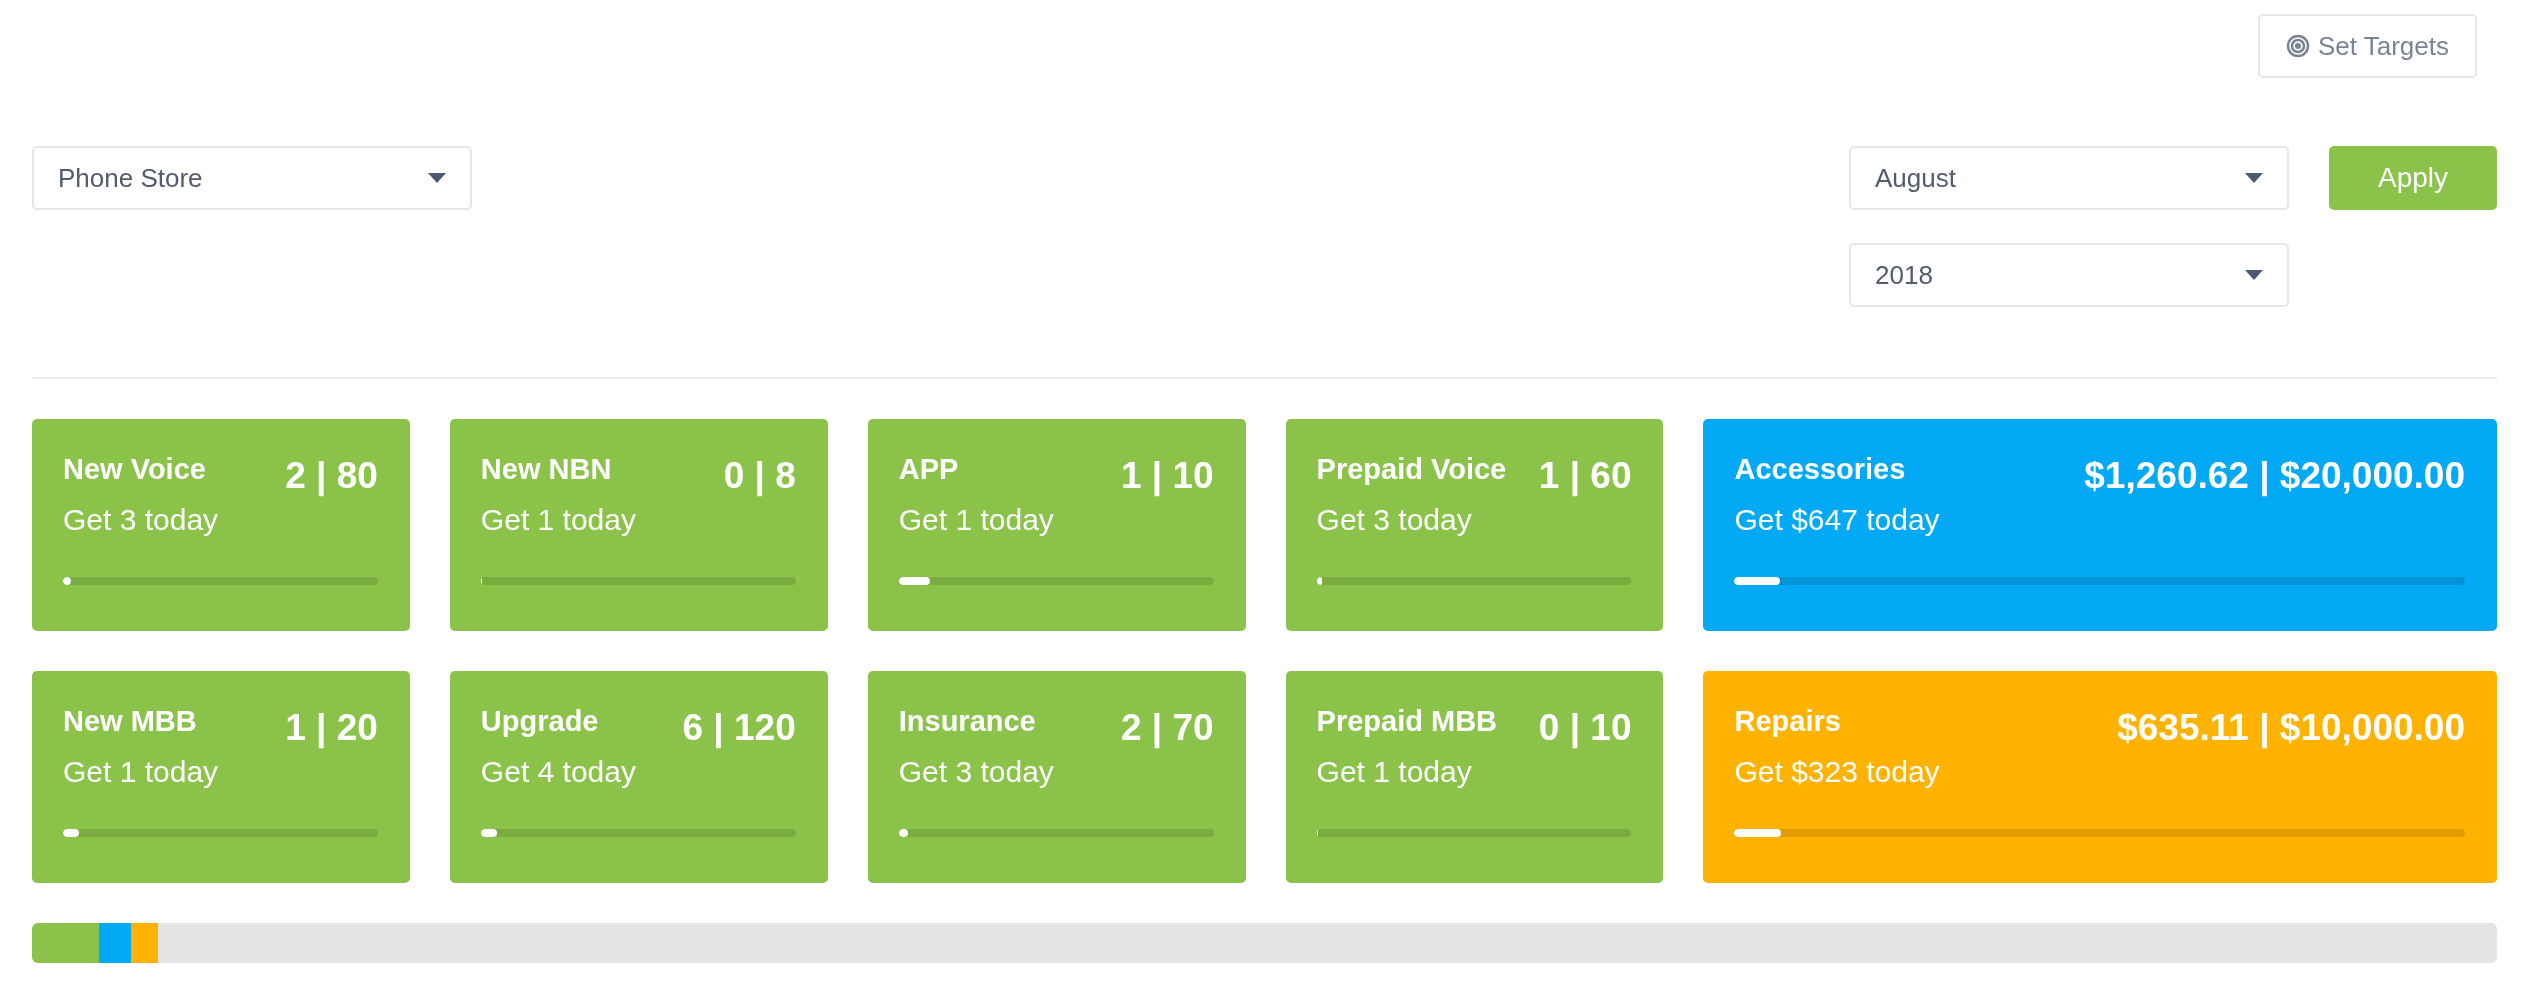  Describe the element at coordinates (759, 476) in the screenshot. I see `card-value: 0 | 8` at that location.